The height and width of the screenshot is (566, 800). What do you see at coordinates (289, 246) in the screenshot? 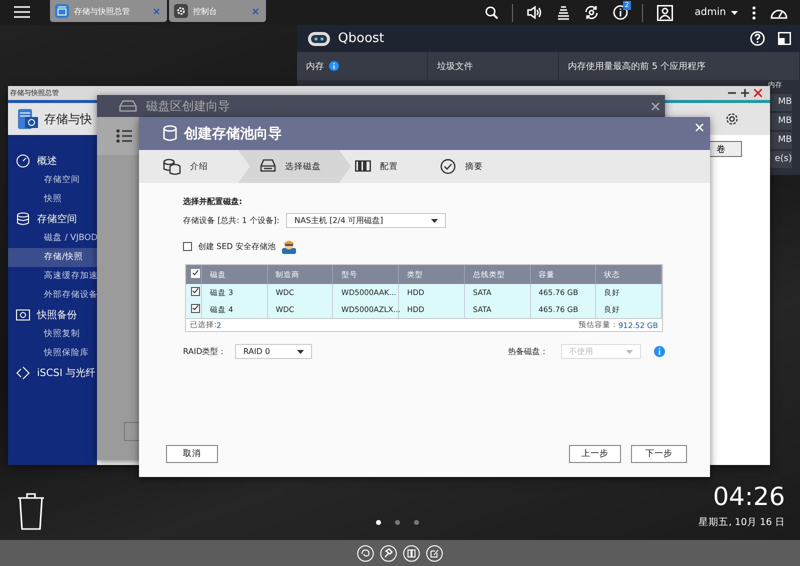
I see `person-icon` at bounding box center [289, 246].